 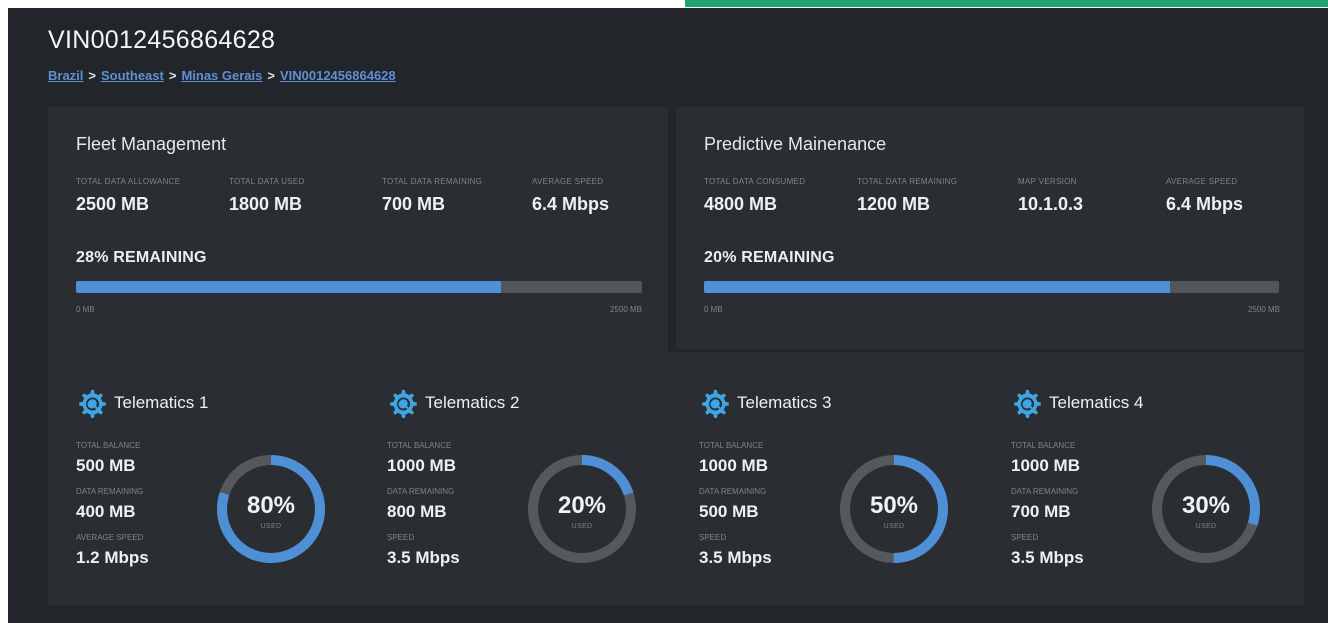 What do you see at coordinates (161, 402) in the screenshot?
I see `telematics-name: Telematics 1` at bounding box center [161, 402].